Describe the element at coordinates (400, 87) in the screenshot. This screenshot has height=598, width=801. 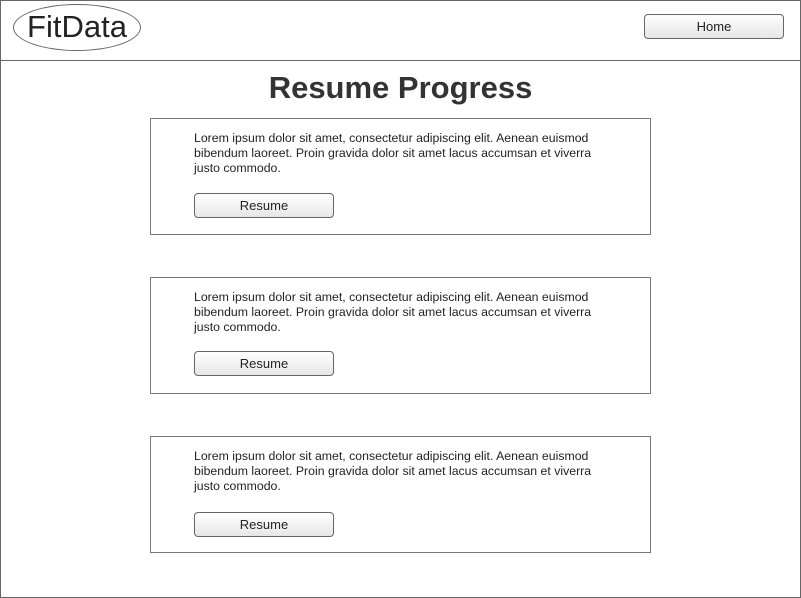
I see `page-title: Resume Progress` at that location.